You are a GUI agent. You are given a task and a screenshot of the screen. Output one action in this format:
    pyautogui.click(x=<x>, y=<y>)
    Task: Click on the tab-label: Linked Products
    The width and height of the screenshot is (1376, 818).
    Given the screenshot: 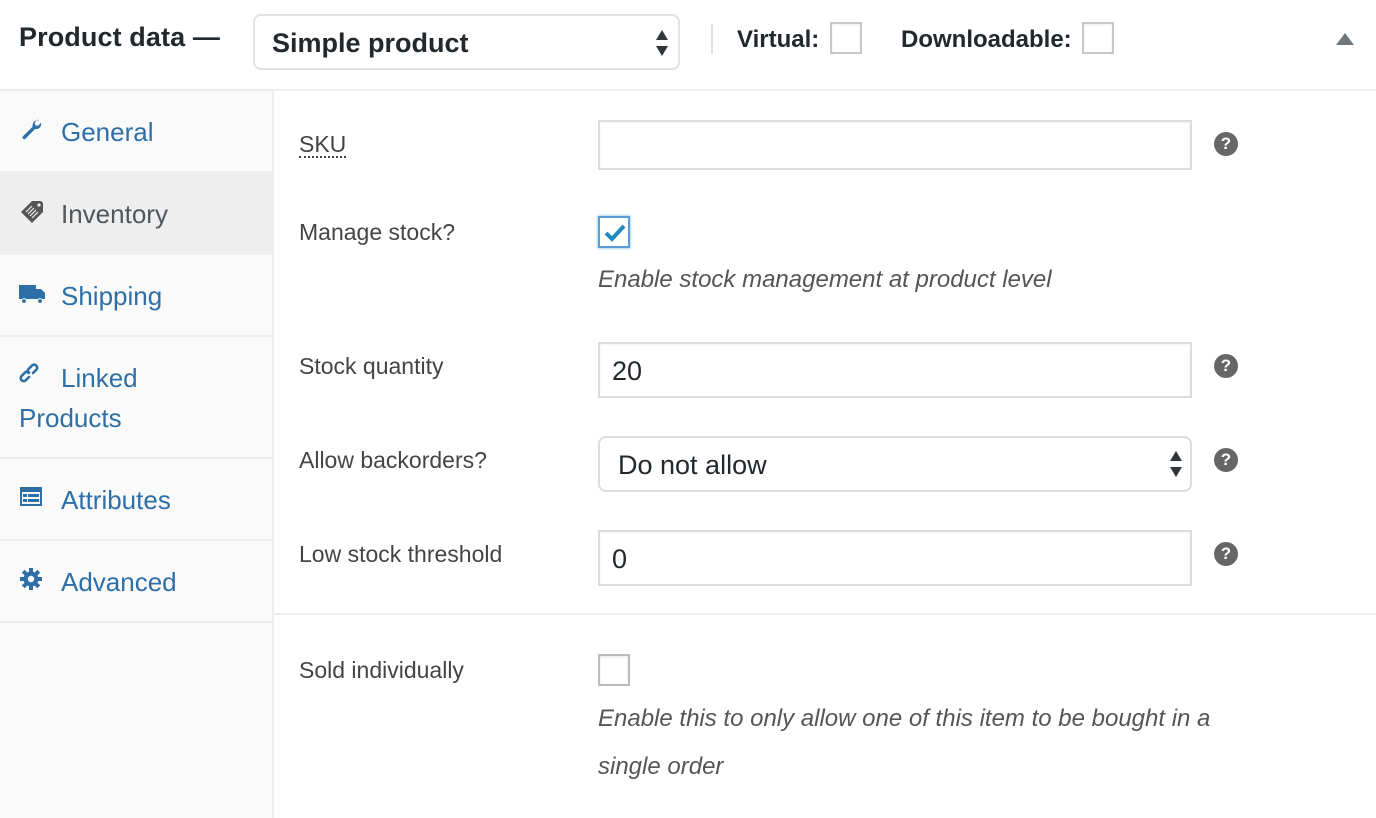 What is the action you would take?
    pyautogui.click(x=78, y=398)
    